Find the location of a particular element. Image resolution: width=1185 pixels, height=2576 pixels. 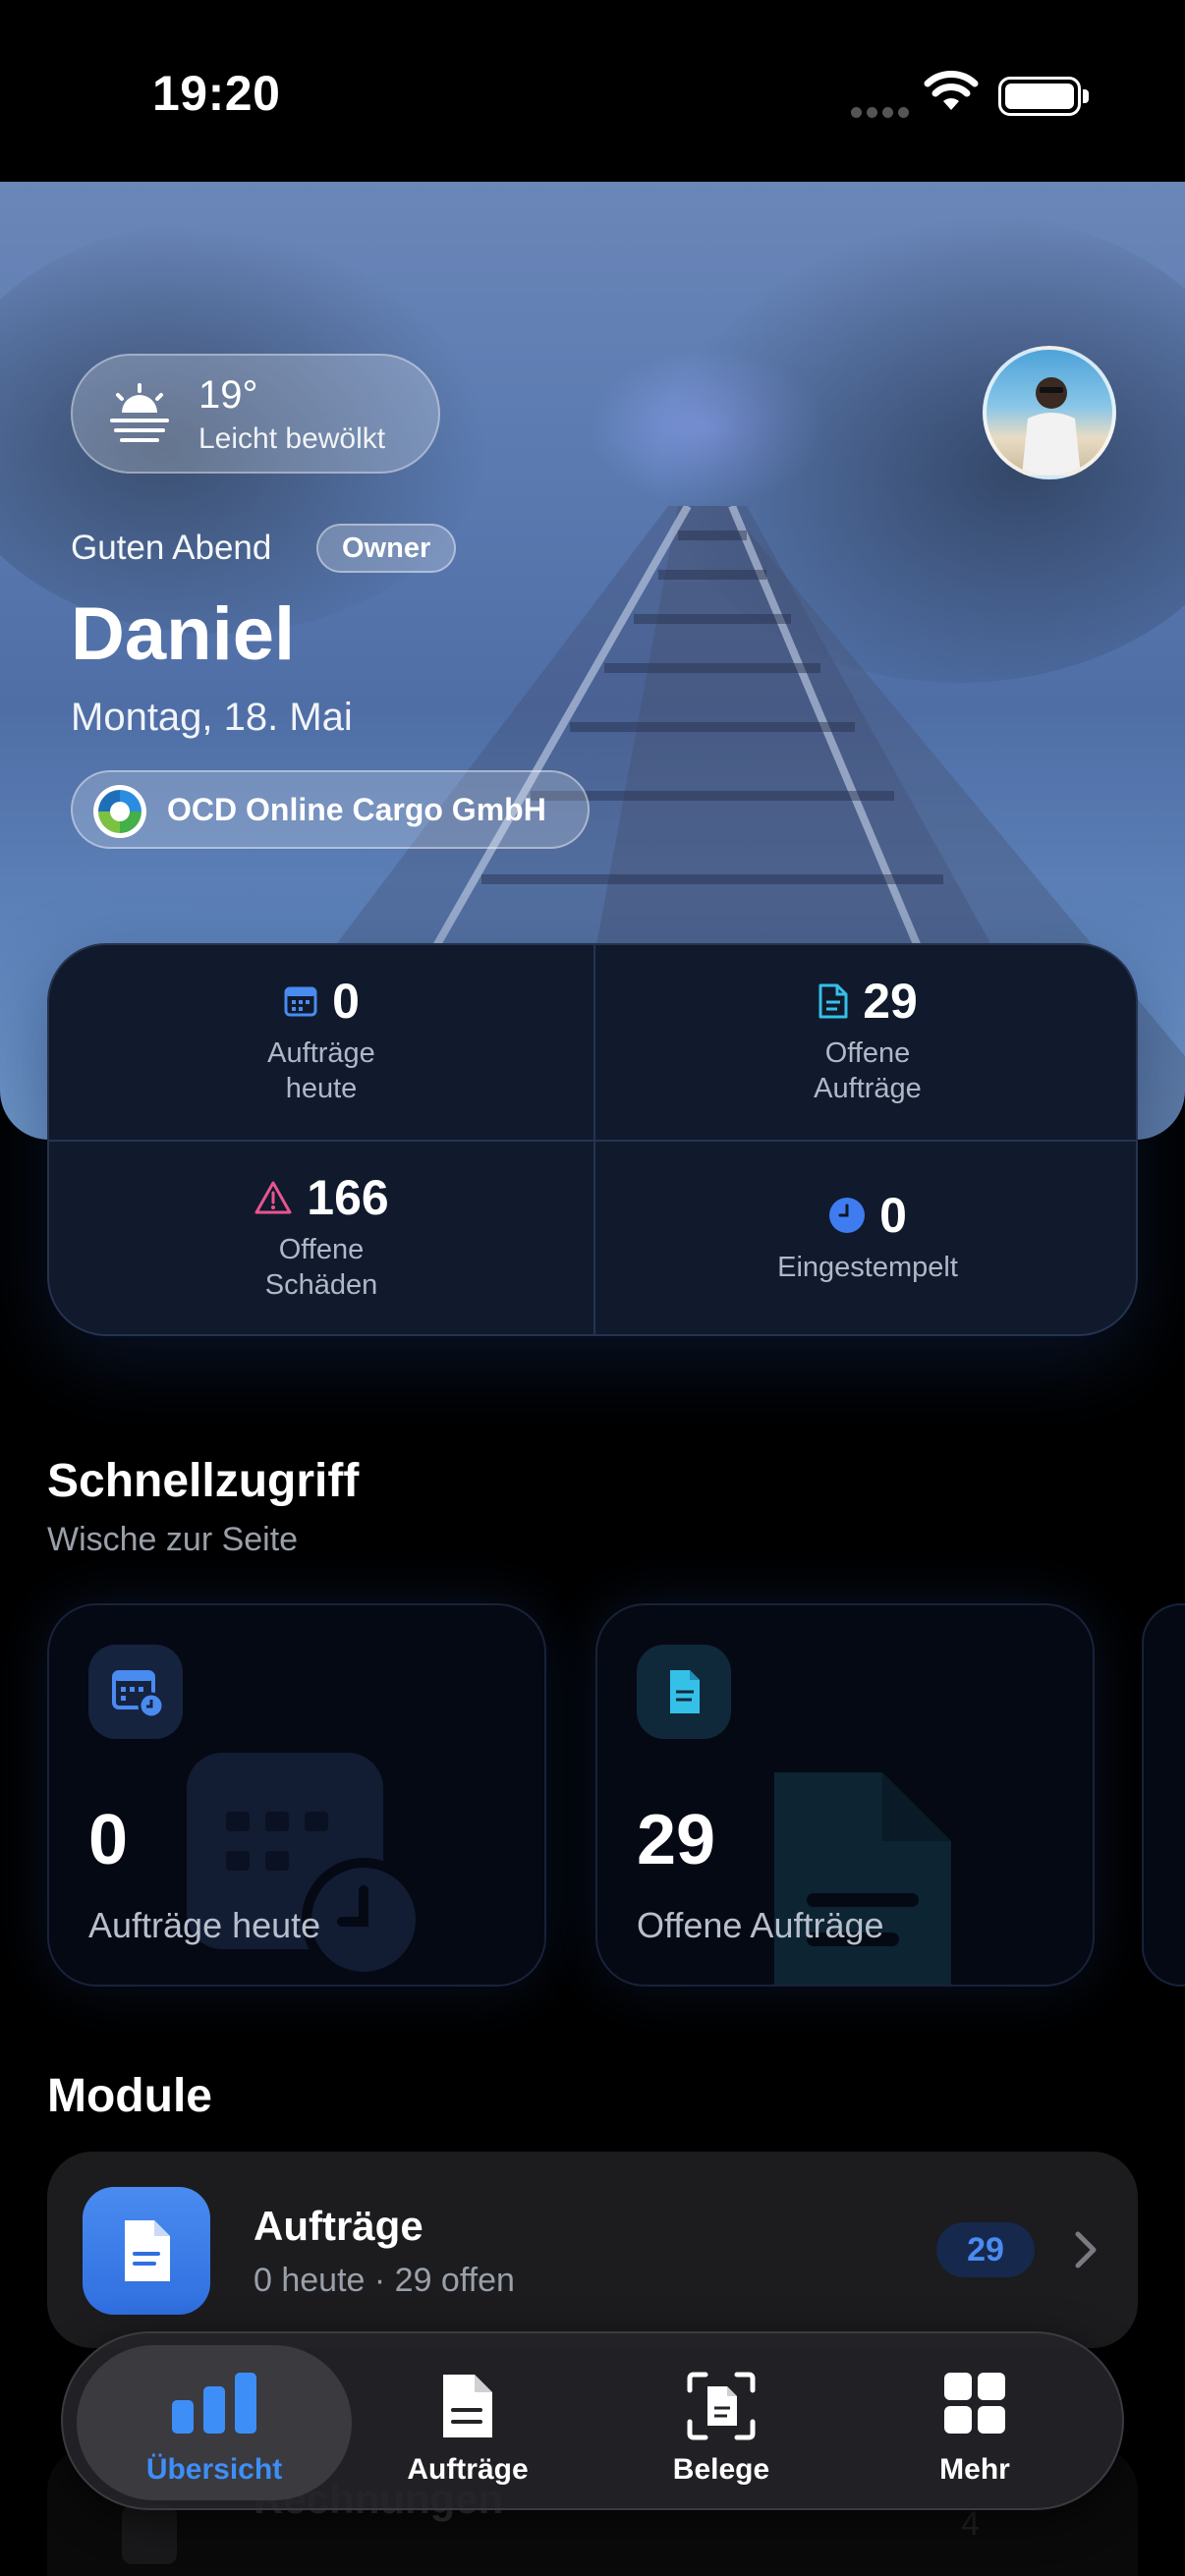

quick-card-label: Offene Aufträge is located at coordinates (761, 1925).